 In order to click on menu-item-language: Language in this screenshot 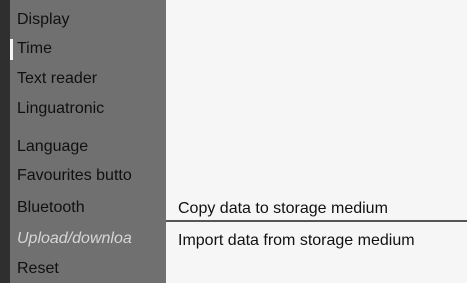, I will do `click(91, 147)`.